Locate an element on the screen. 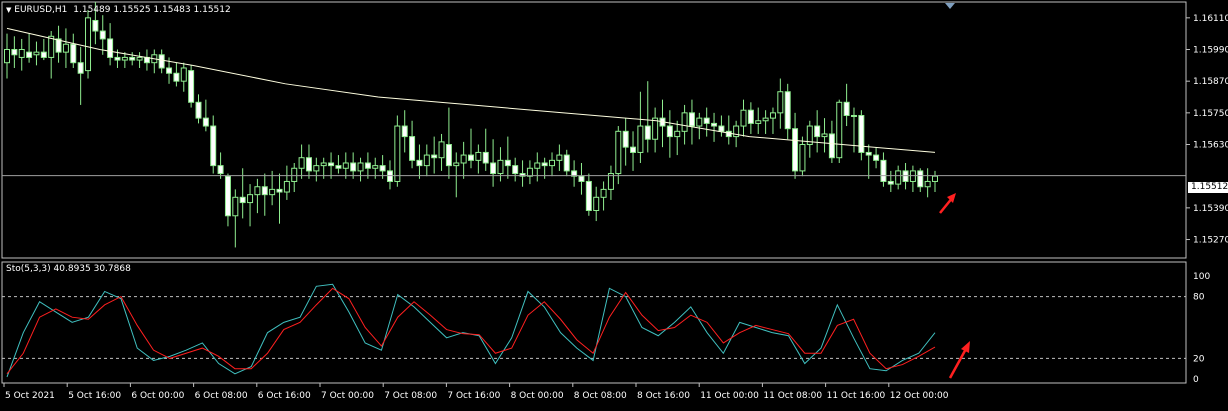 This screenshot has height=411, width=1228. time-tick-label: 8 Oct 16:00 is located at coordinates (663, 396).